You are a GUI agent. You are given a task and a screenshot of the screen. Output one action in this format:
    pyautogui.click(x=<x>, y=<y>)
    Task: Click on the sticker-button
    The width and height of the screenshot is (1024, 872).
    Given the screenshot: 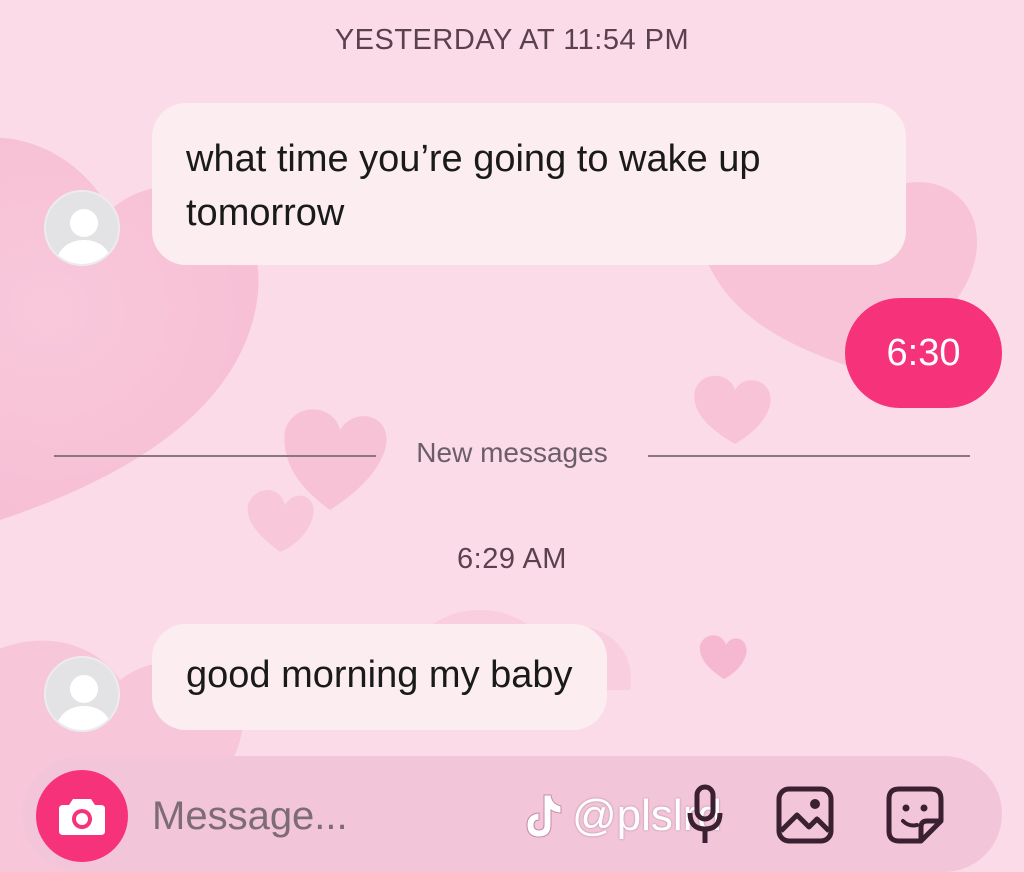 What is the action you would take?
    pyautogui.click(x=915, y=815)
    